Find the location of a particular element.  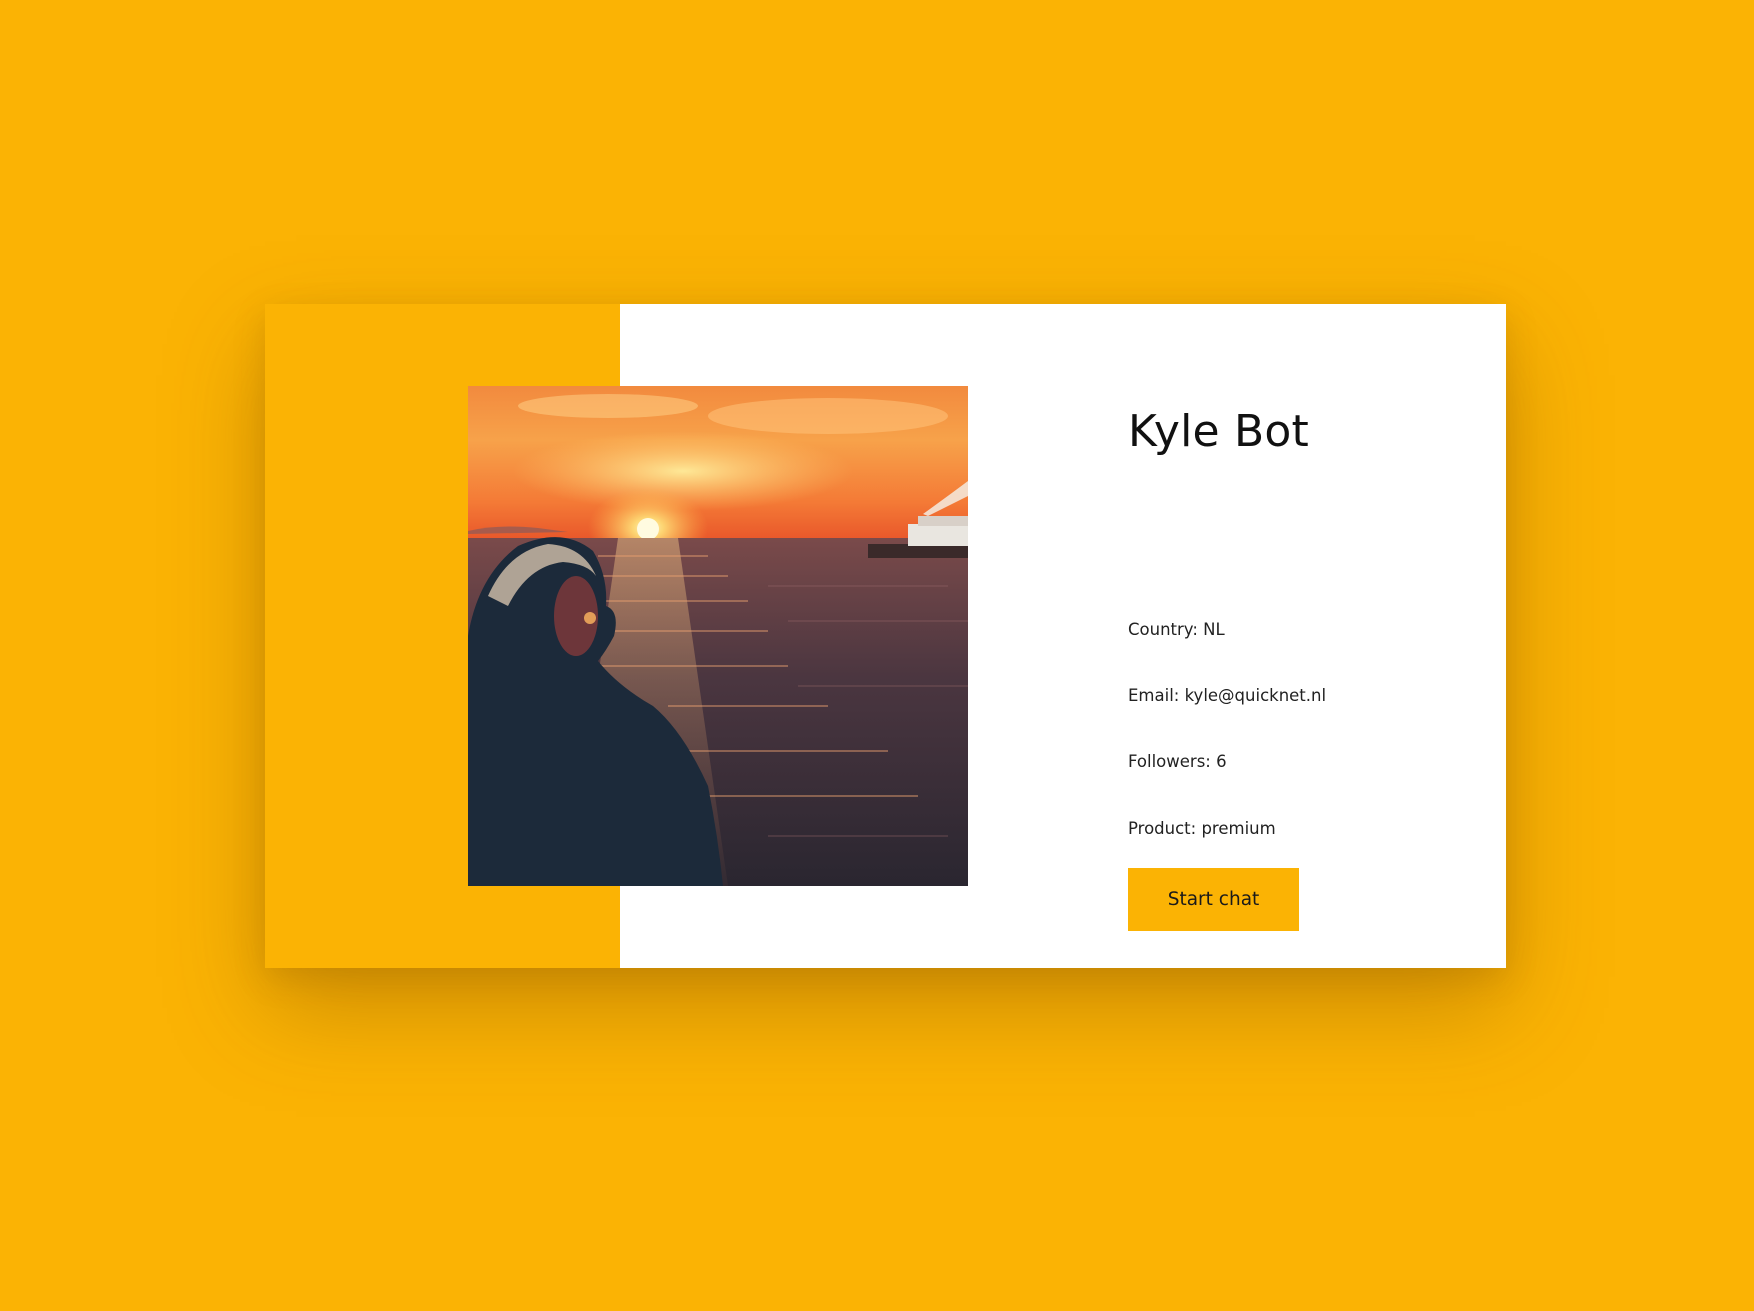

profile-followers: Followers: 6 is located at coordinates (1177, 761).